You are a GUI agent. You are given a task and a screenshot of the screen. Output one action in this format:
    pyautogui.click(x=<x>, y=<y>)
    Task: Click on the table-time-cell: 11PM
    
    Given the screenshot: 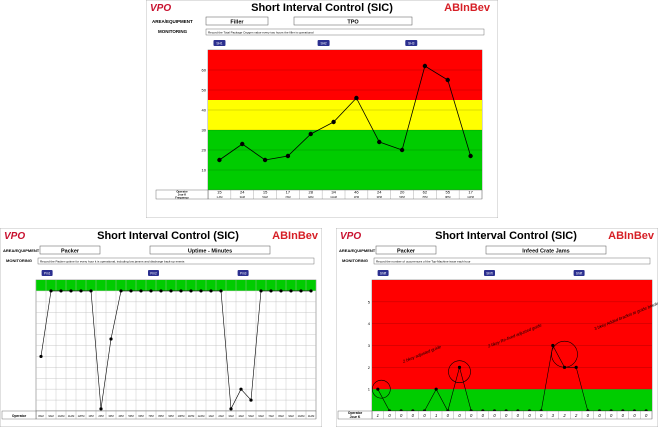 What is the action you would take?
    pyautogui.click(x=191, y=416)
    